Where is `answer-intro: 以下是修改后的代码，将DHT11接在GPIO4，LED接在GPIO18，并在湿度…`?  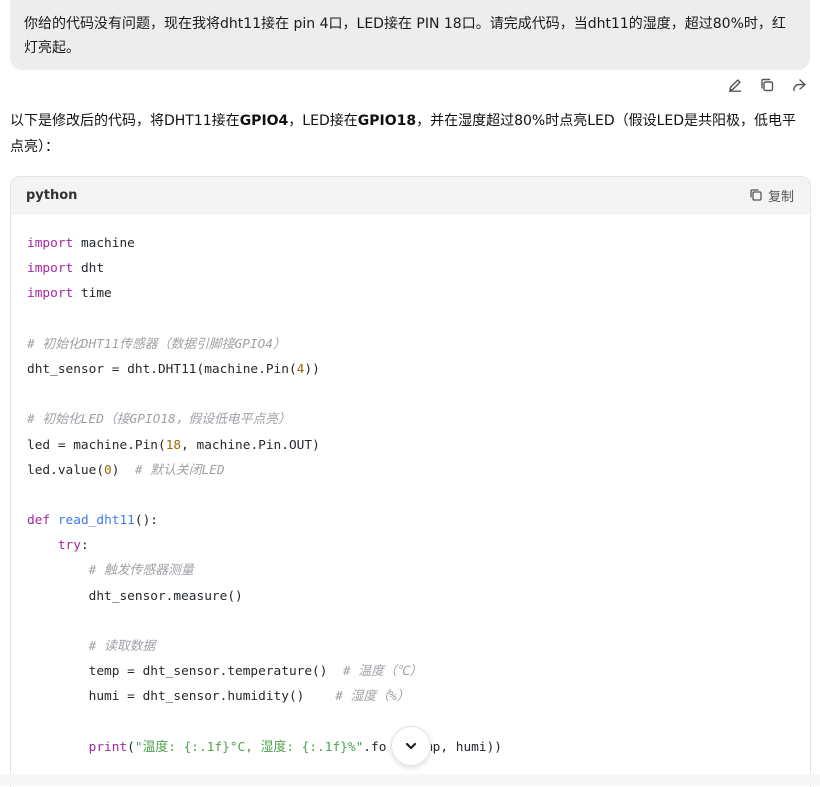 answer-intro: 以下是修改后的代码，将DHT11接在GPIO4，LED接在GPIO18，并在湿度… is located at coordinates (410, 134).